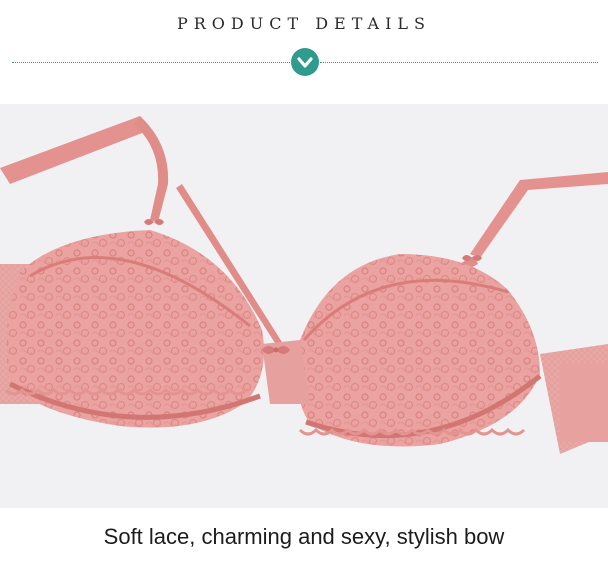 This screenshot has width=608, height=578. I want to click on dotted-divider-right, so click(459, 62).